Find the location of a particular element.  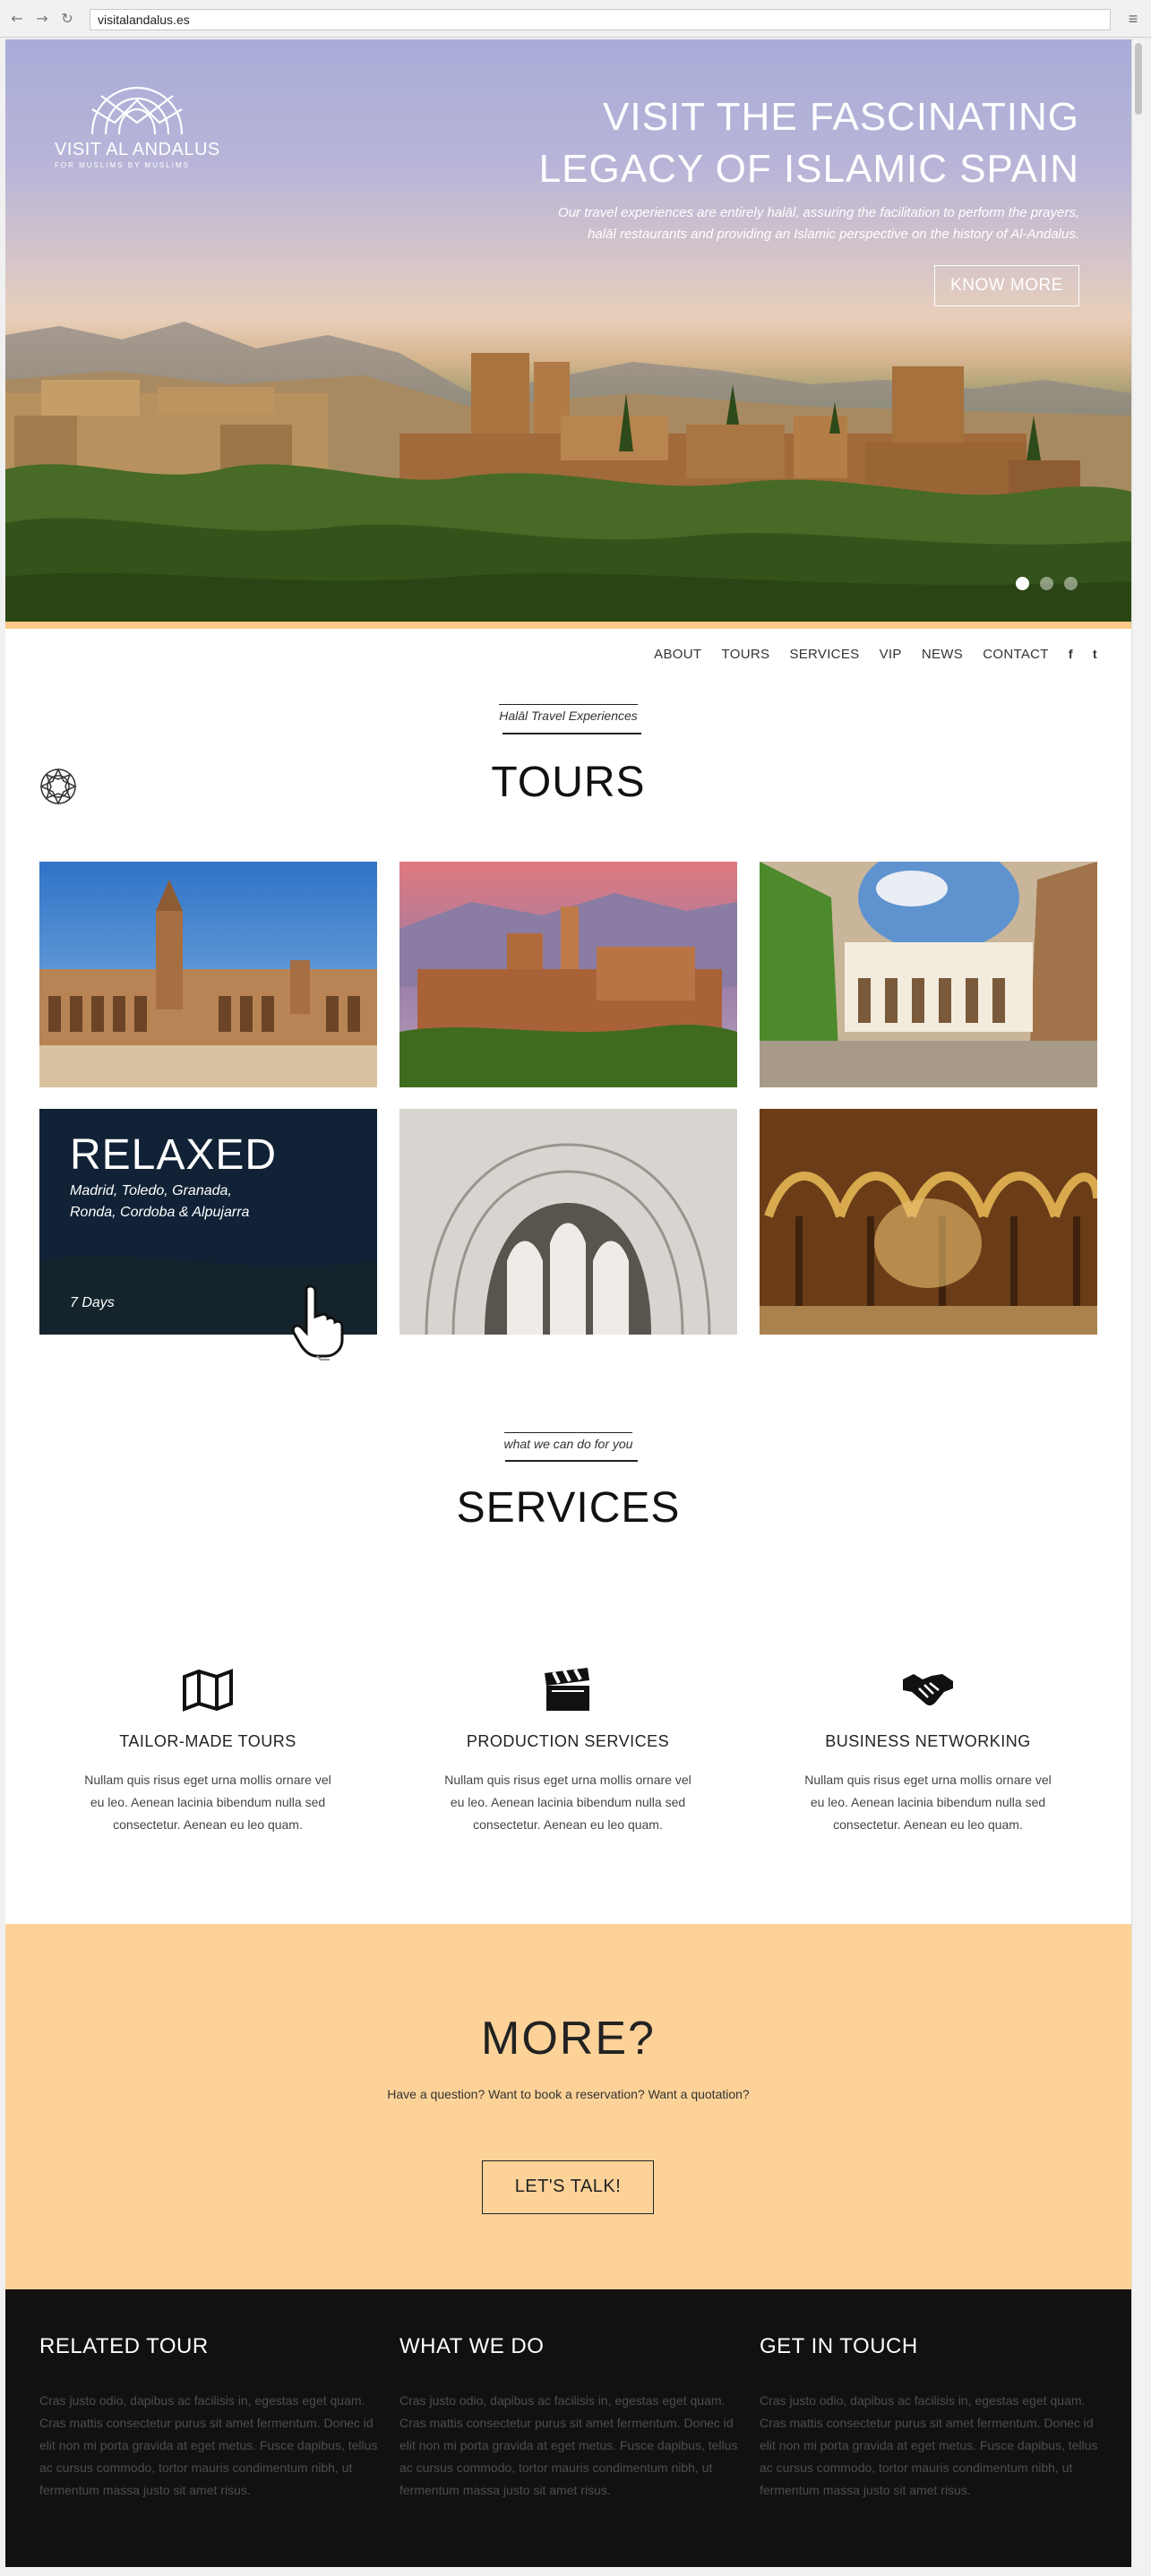

map-icon is located at coordinates (208, 1690).